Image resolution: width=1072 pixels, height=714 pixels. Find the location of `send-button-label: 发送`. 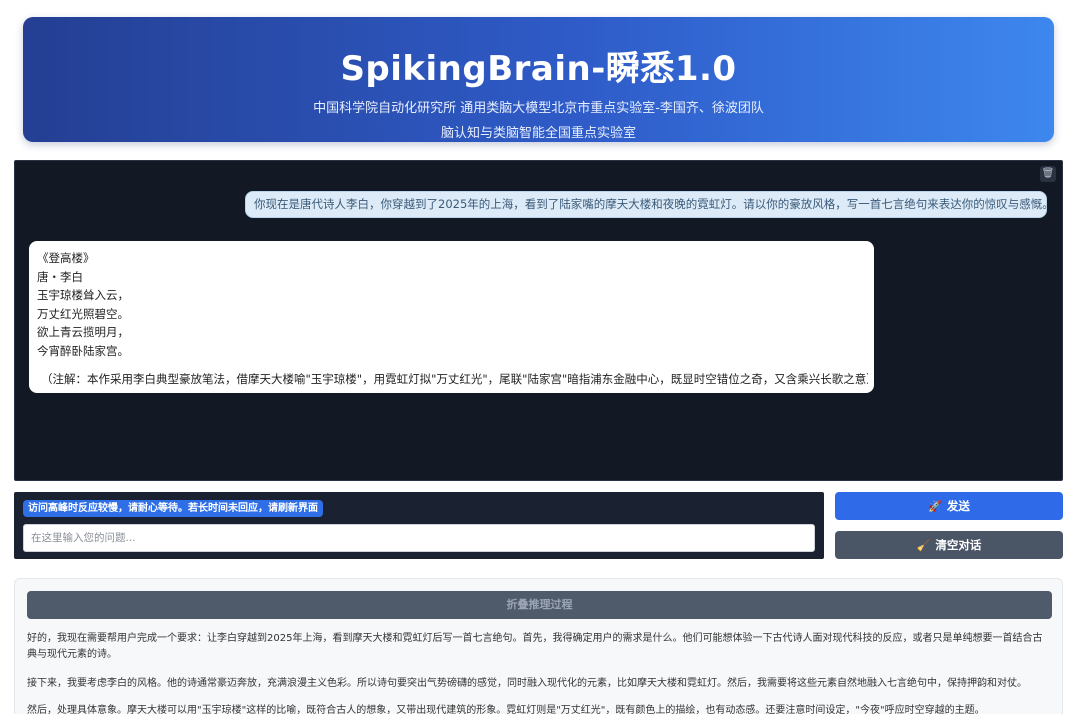

send-button-label: 发送 is located at coordinates (958, 506).